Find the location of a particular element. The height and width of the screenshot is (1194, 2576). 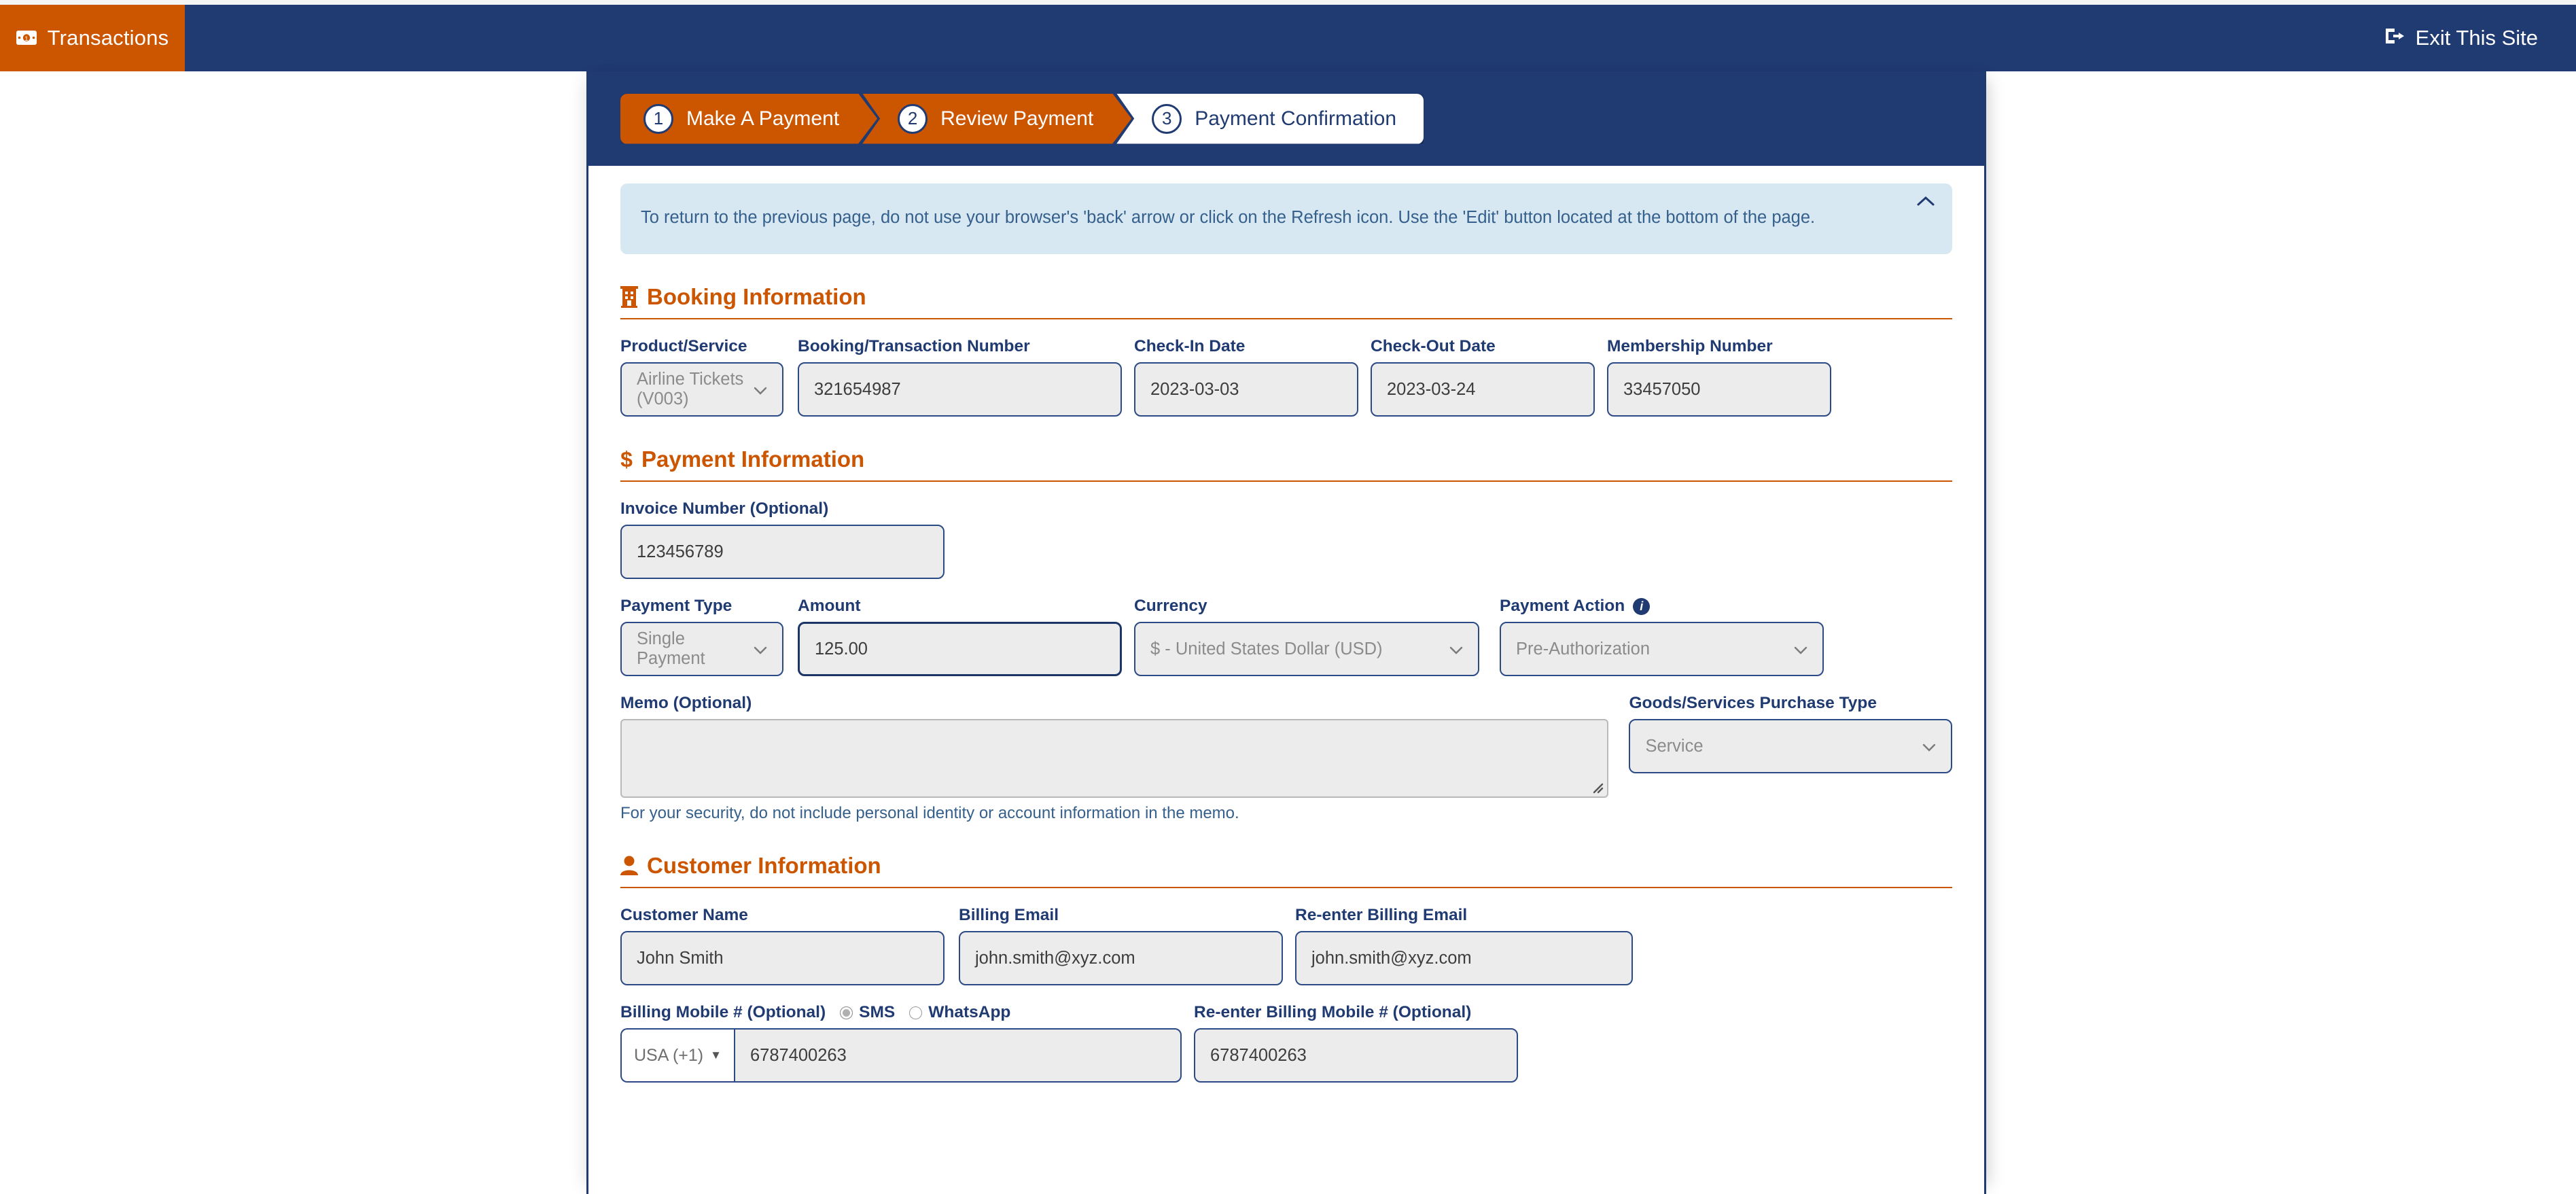

payment-action-select: Pre-Authorization is located at coordinates (1662, 649).